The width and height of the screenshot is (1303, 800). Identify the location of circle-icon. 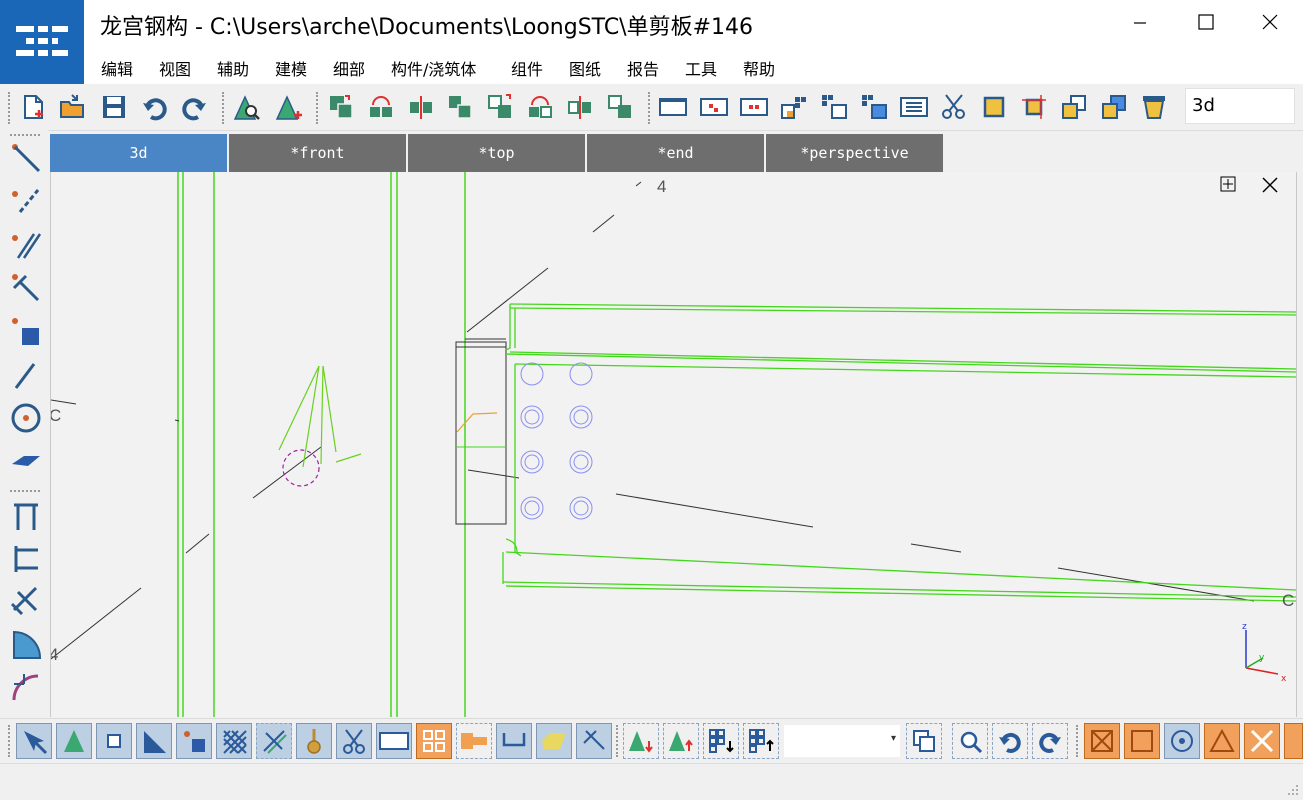
(26, 418).